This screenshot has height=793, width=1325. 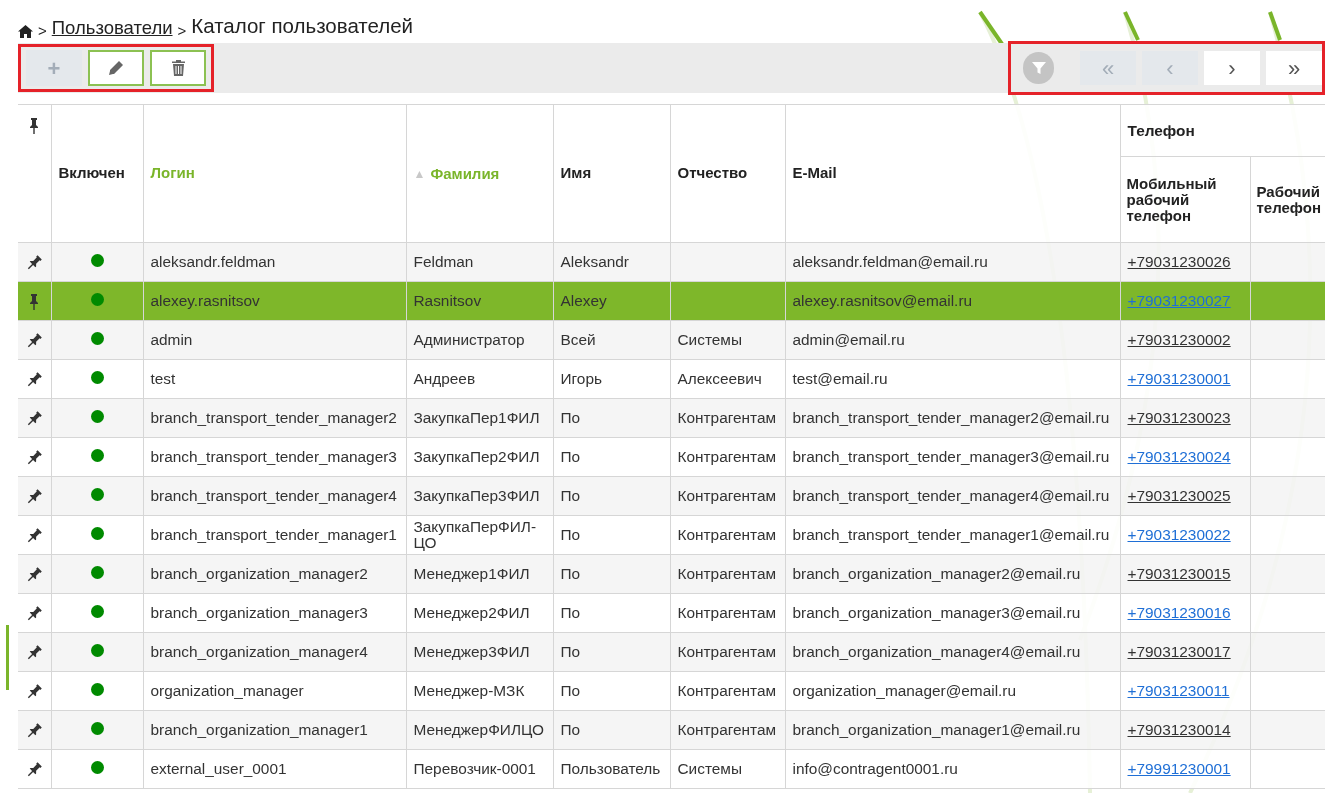 What do you see at coordinates (936, 651) in the screenshot?
I see `table-cell: branch_organization_manager4@email.ru` at bounding box center [936, 651].